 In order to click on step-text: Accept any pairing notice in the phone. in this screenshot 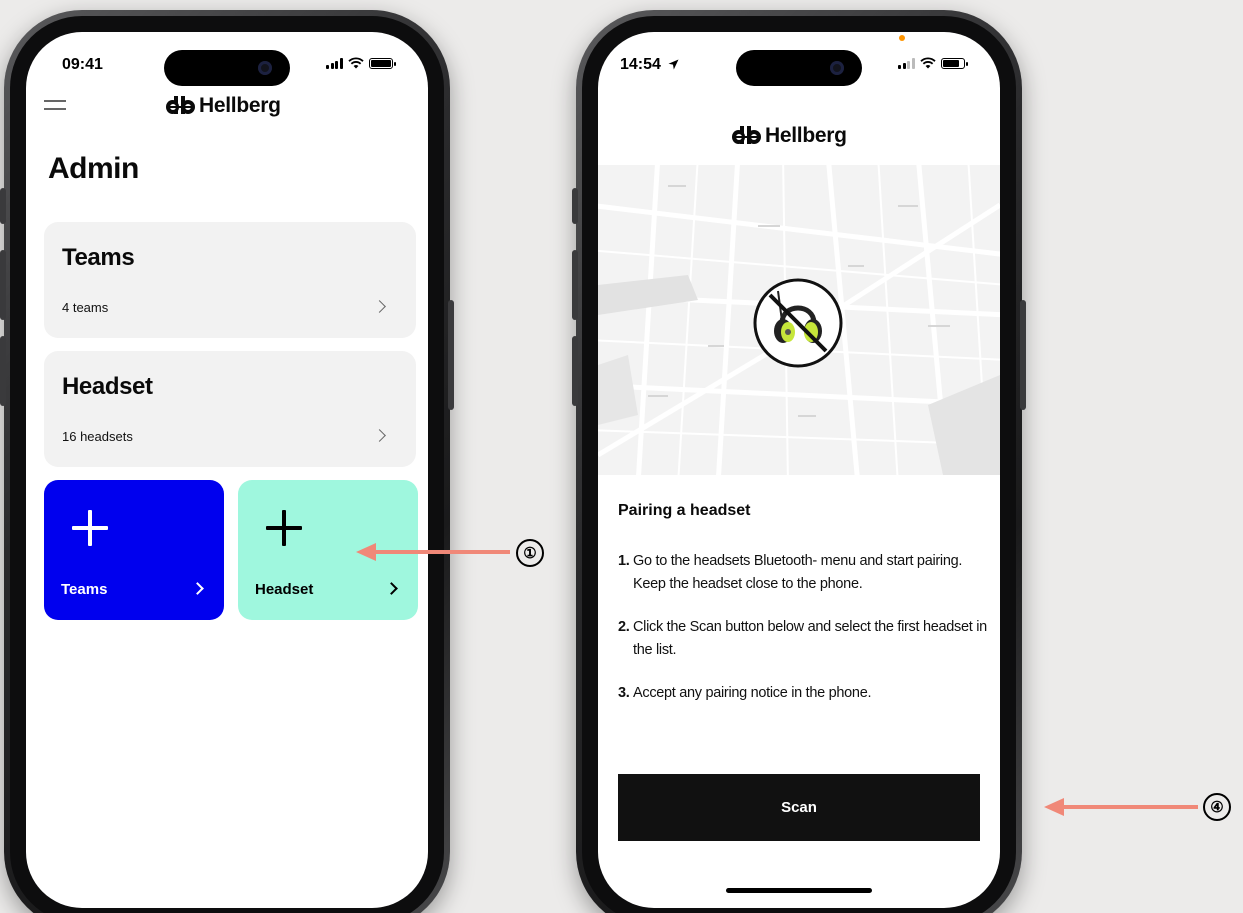, I will do `click(752, 693)`.